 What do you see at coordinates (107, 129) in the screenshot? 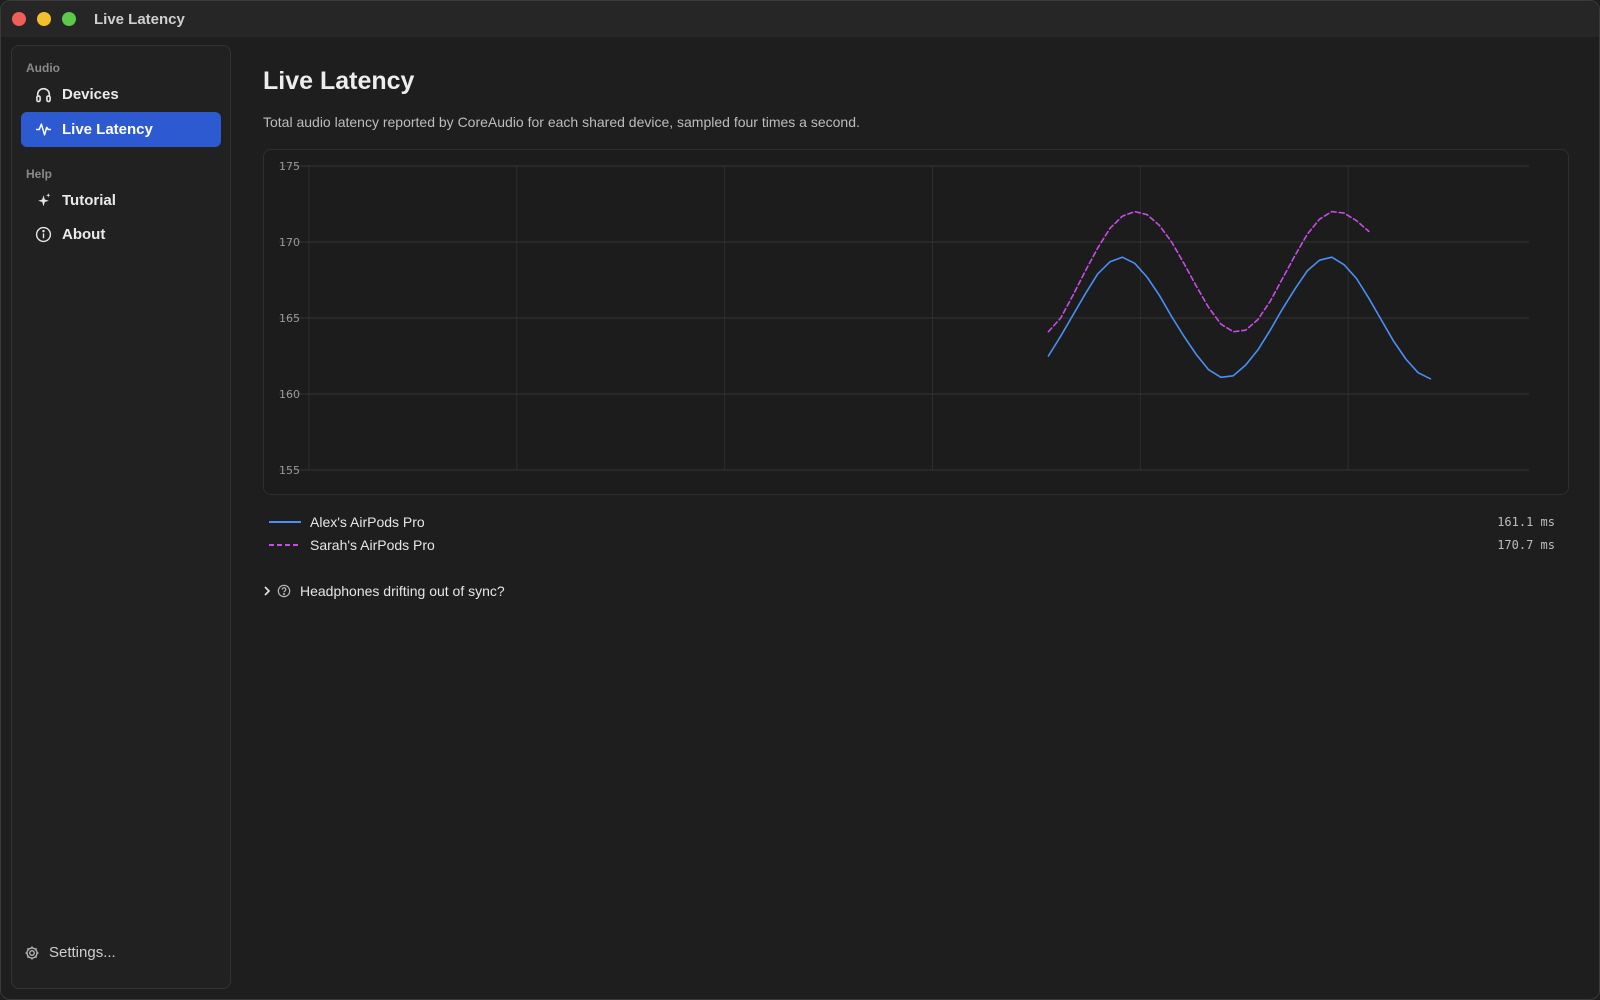
I see `sidebar-item-label: Live Latency` at bounding box center [107, 129].